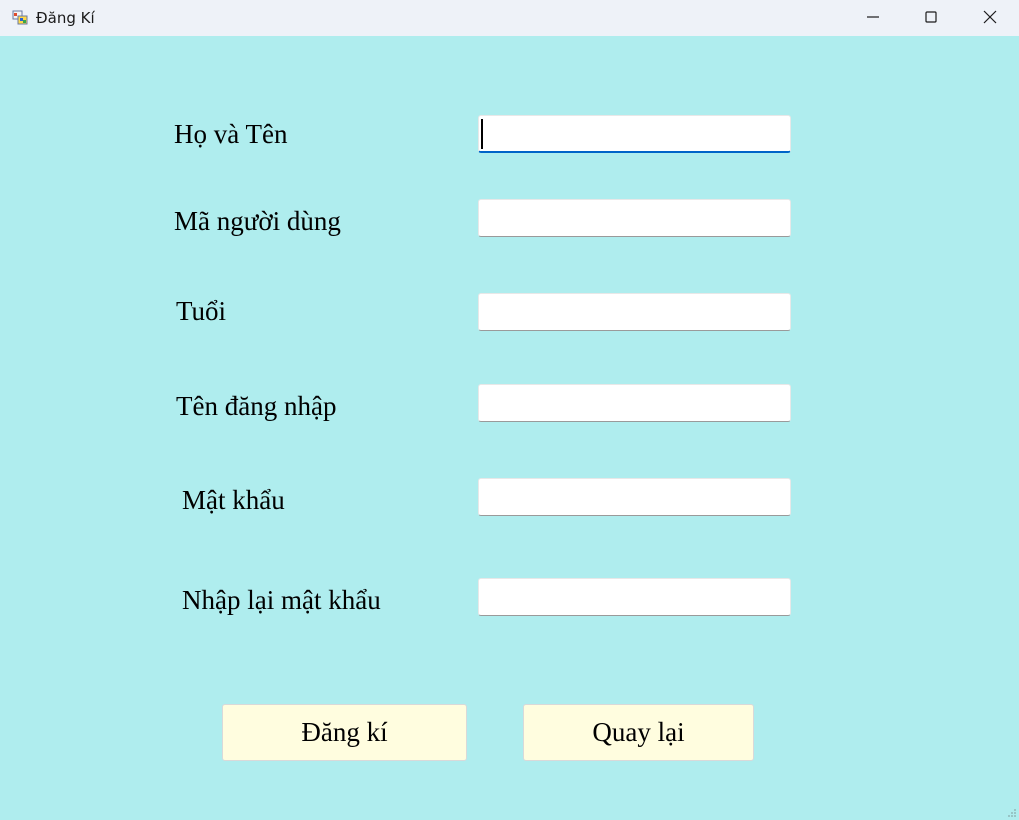 The width and height of the screenshot is (1019, 820). I want to click on maximize-button, so click(931, 18).